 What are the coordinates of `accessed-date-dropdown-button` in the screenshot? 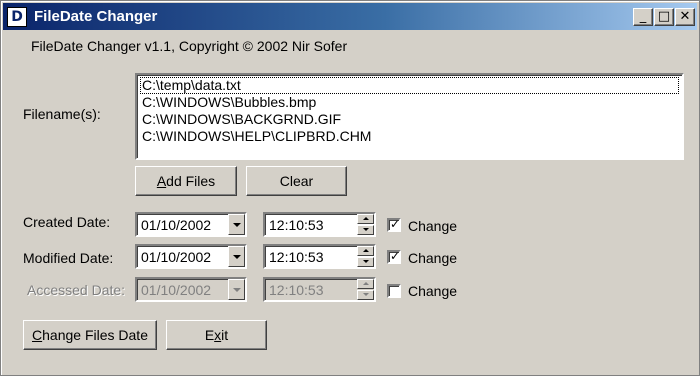 It's located at (236, 289).